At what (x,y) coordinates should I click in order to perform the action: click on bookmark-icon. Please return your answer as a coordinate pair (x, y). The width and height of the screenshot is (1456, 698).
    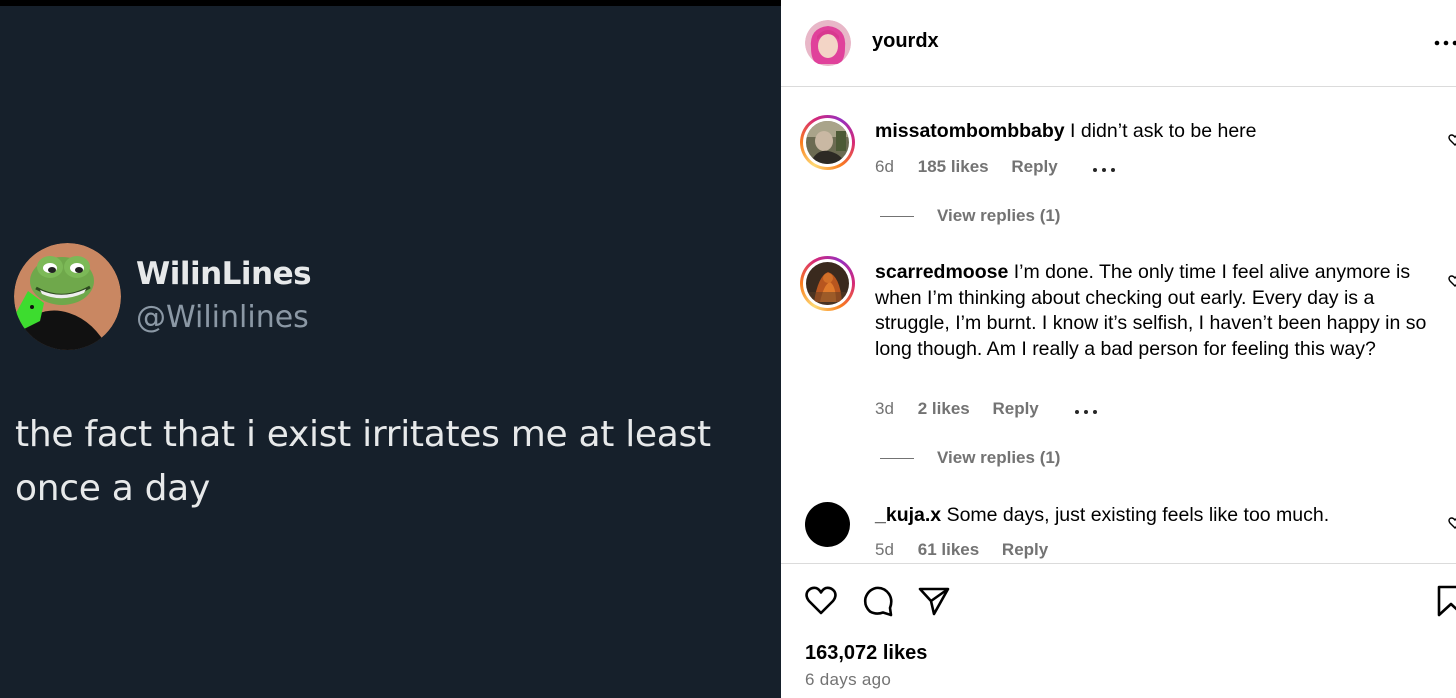
    Looking at the image, I should click on (1446, 601).